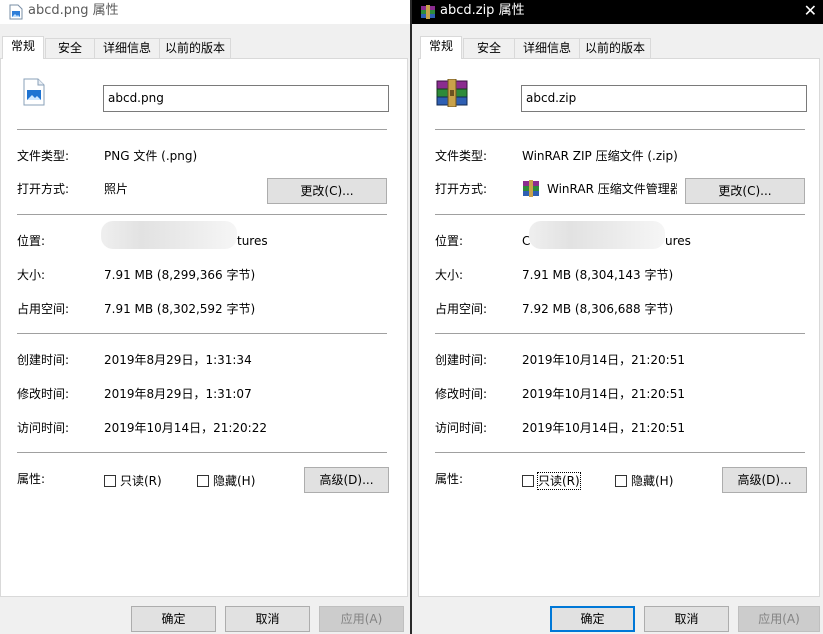  What do you see at coordinates (482, 10) in the screenshot?
I see `window-title: abcd.zip 属性` at bounding box center [482, 10].